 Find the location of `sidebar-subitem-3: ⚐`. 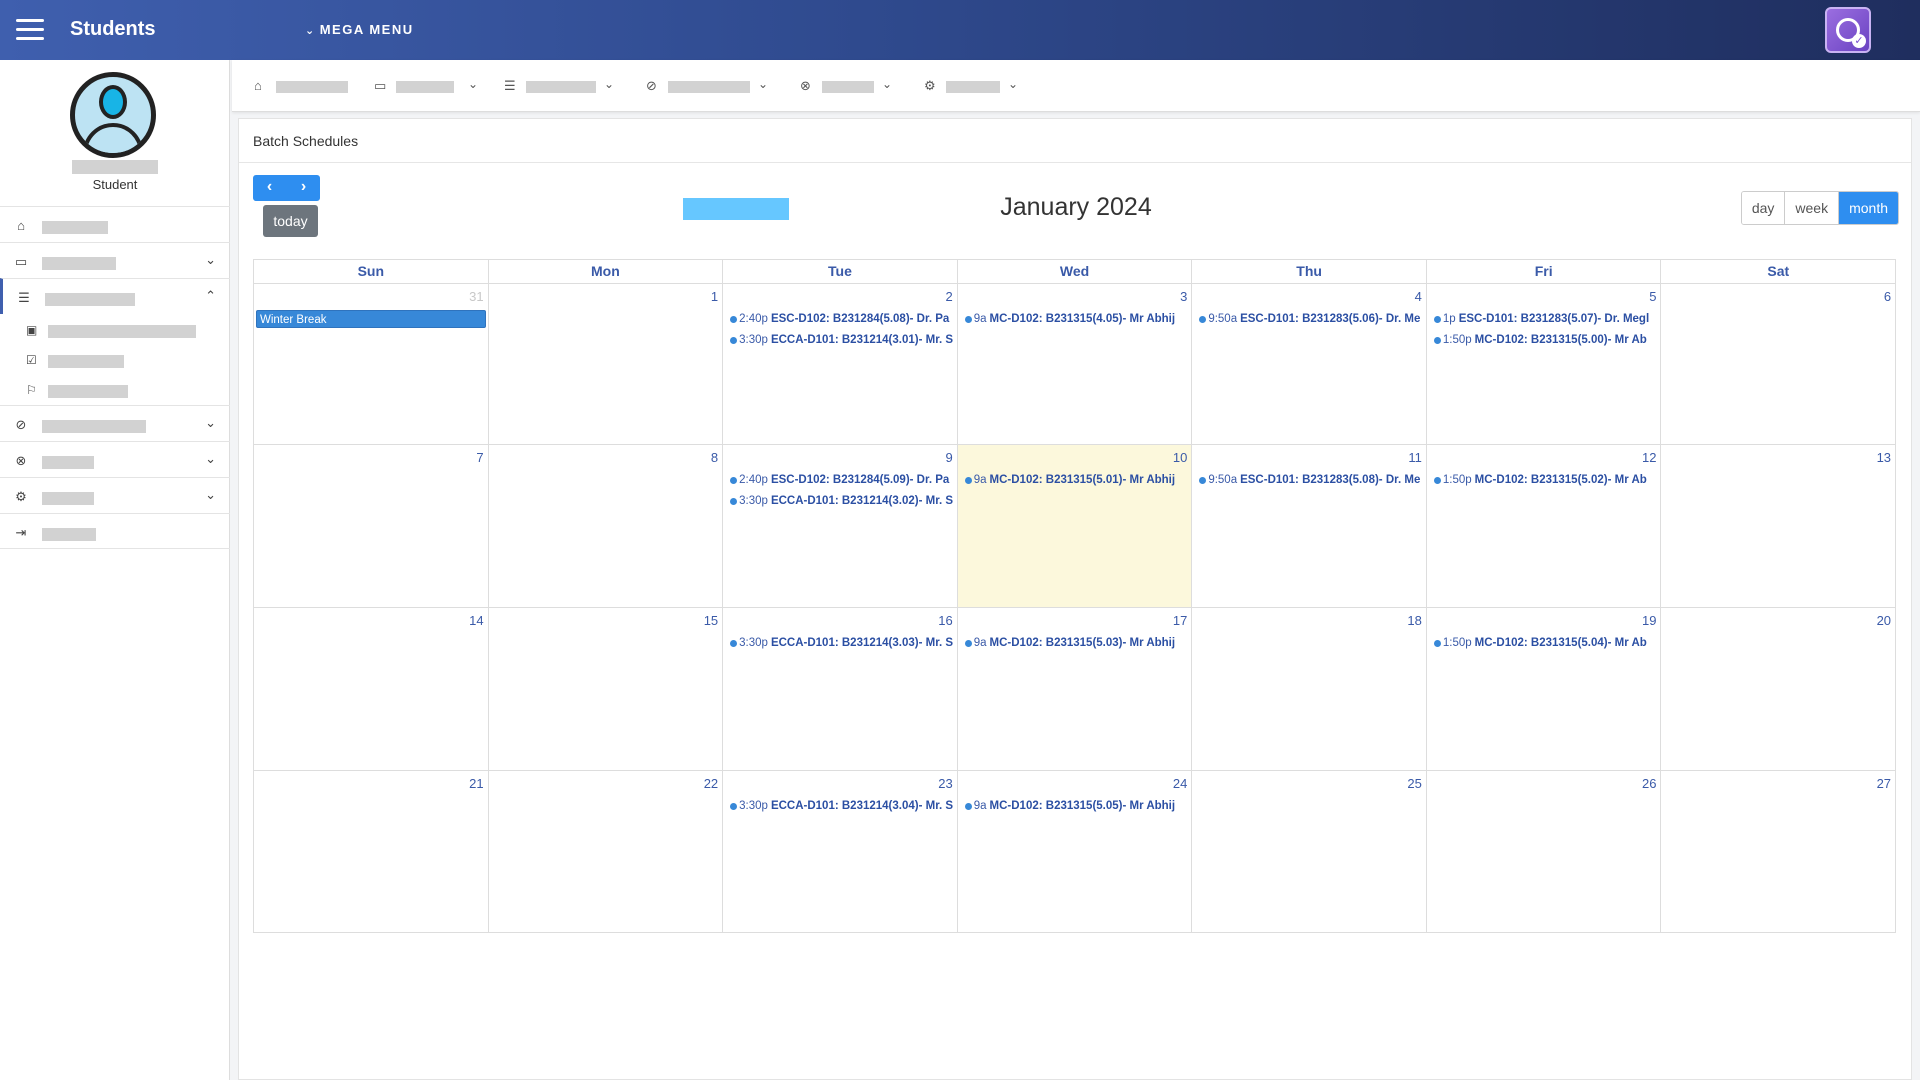

sidebar-subitem-3: ⚐ is located at coordinates (115, 390).